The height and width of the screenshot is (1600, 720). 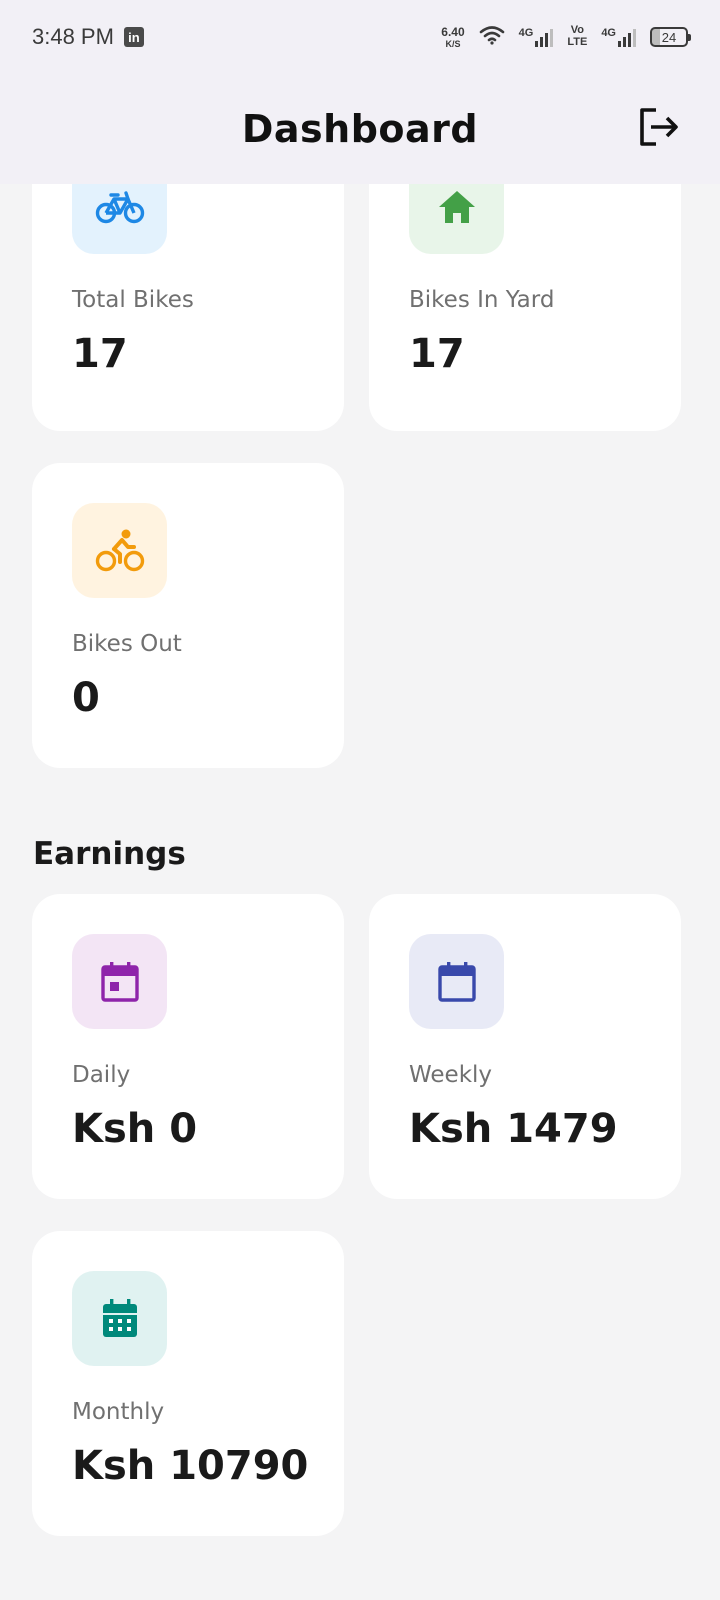 I want to click on home-icon, so click(x=456, y=206).